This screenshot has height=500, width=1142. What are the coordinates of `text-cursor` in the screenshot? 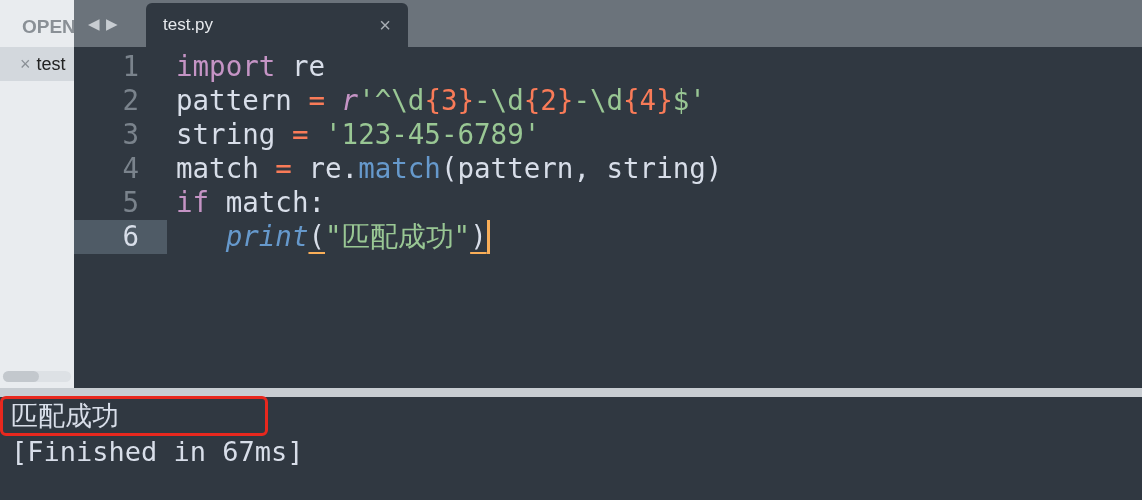 It's located at (488, 237).